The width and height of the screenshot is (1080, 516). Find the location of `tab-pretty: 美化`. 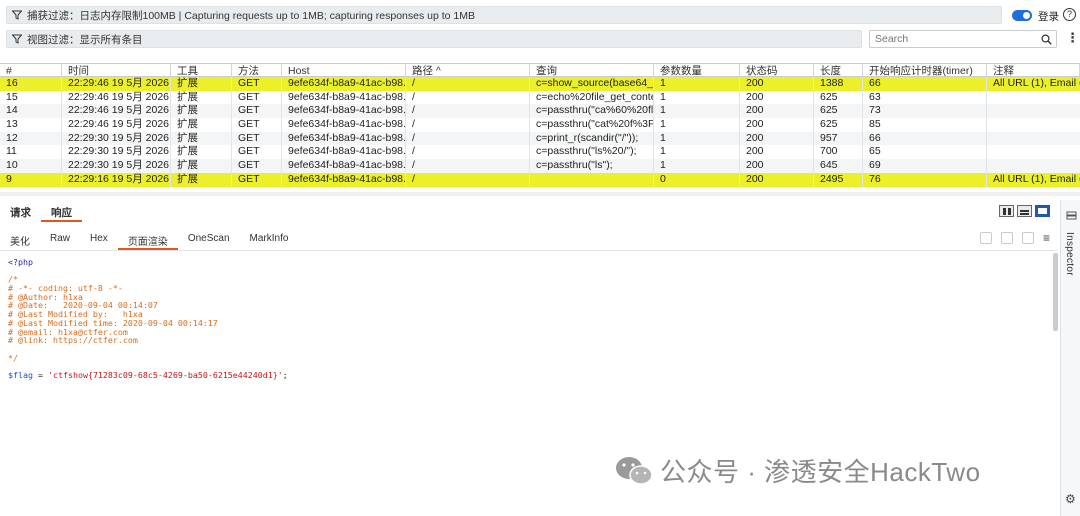

tab-pretty: 美化 is located at coordinates (20, 239).